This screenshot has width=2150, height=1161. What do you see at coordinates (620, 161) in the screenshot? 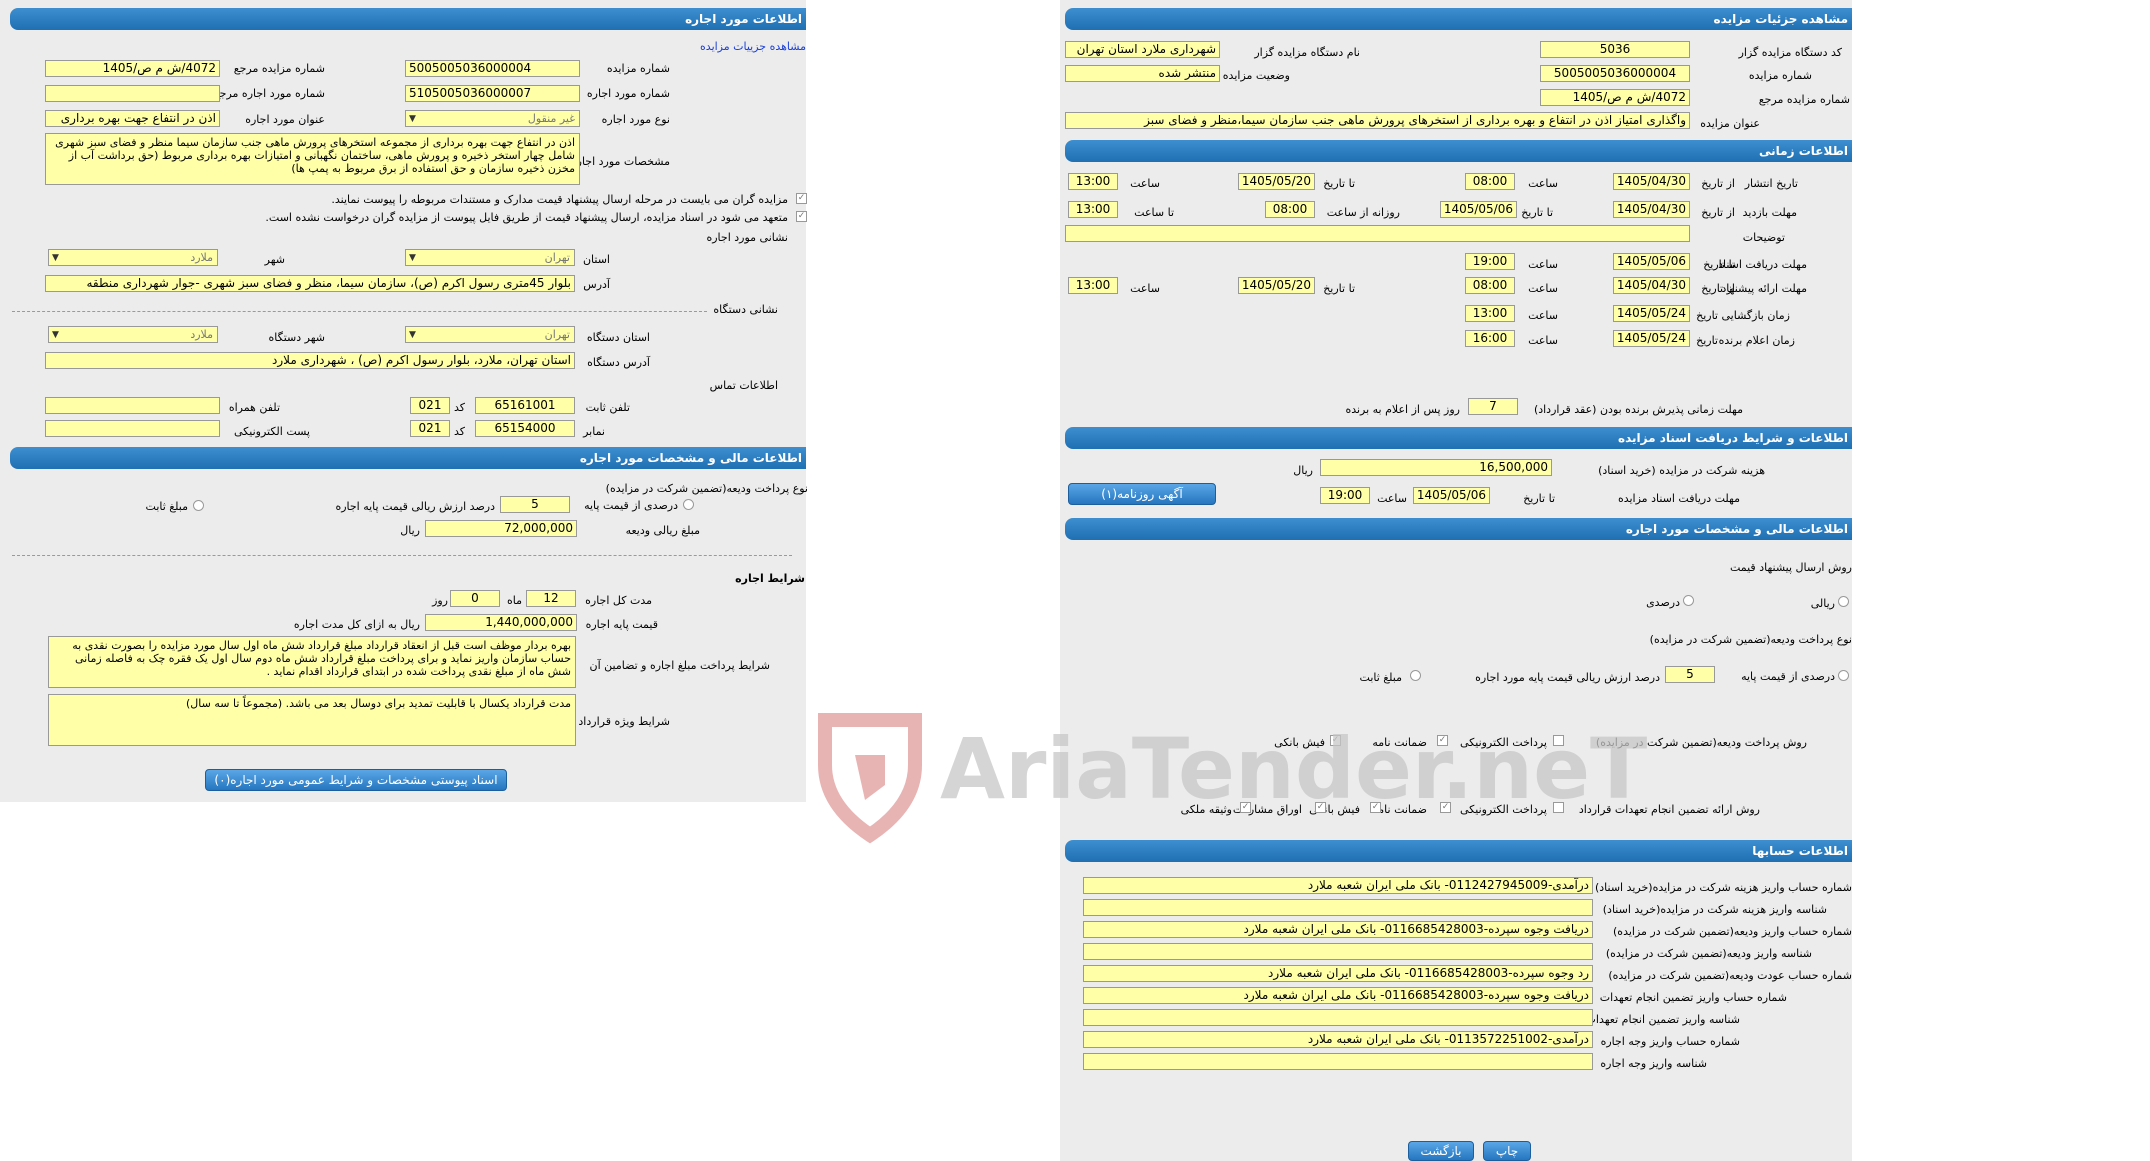
I see `item-specs-label: مشخصات مورد اجاره` at bounding box center [620, 161].